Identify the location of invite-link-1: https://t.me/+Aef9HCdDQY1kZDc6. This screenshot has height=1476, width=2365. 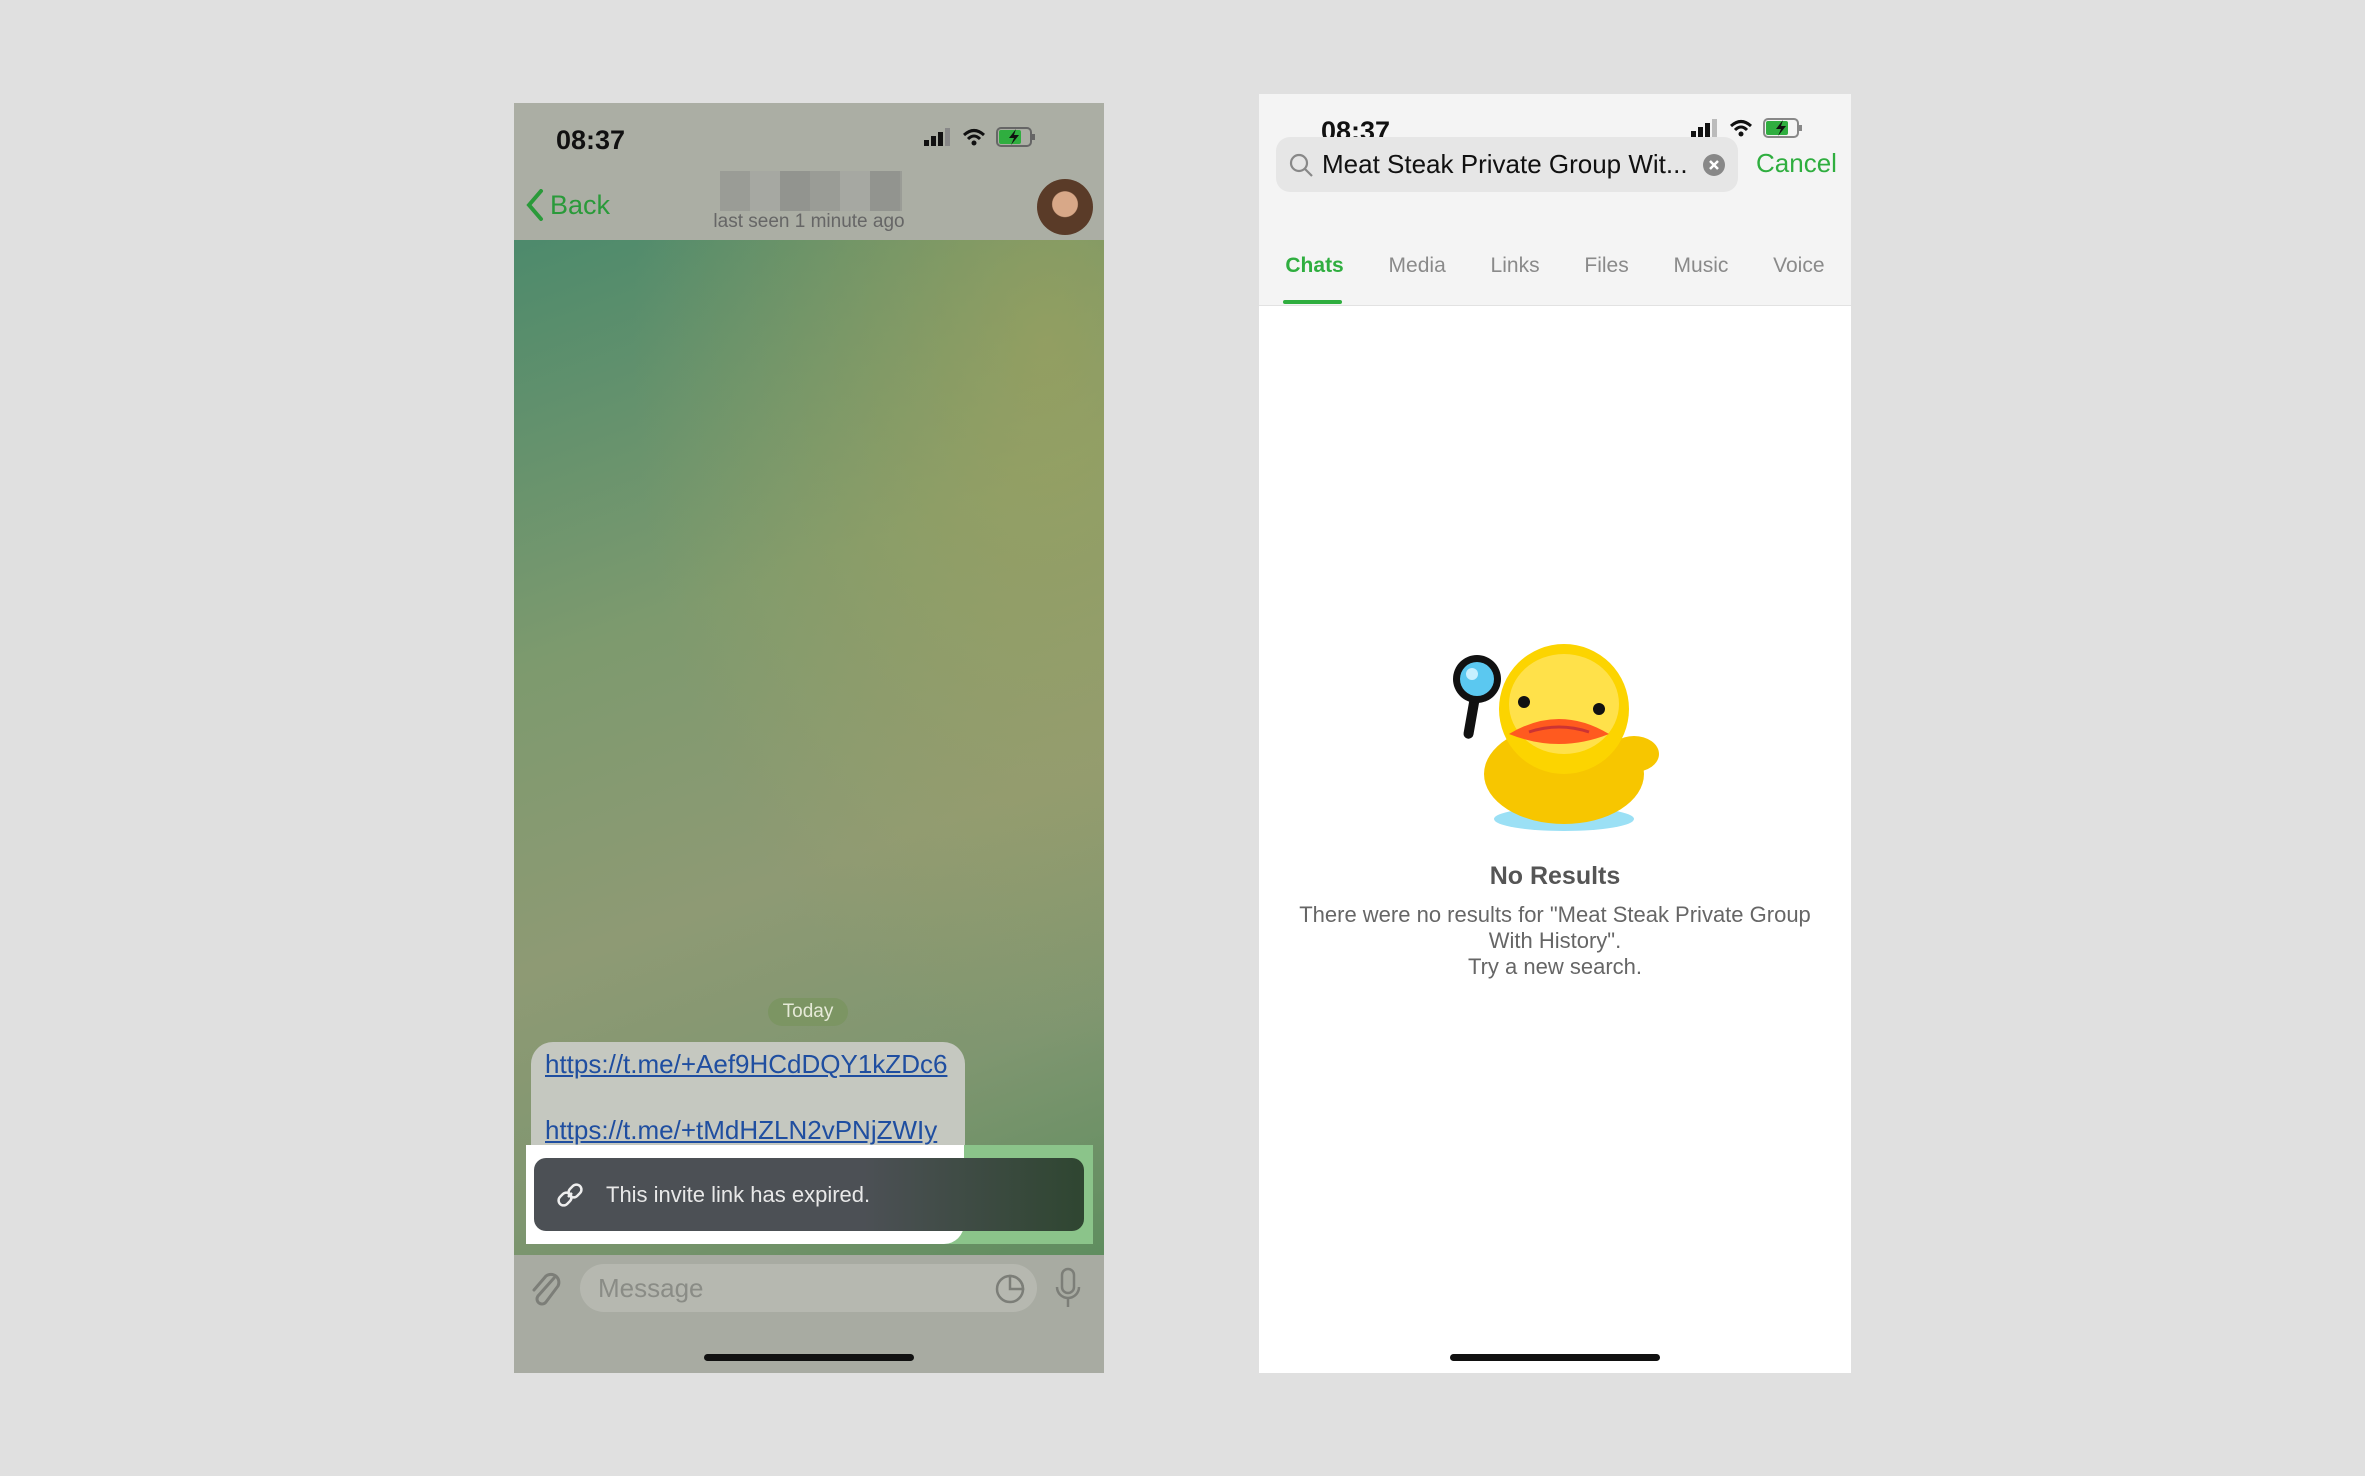
(746, 1064).